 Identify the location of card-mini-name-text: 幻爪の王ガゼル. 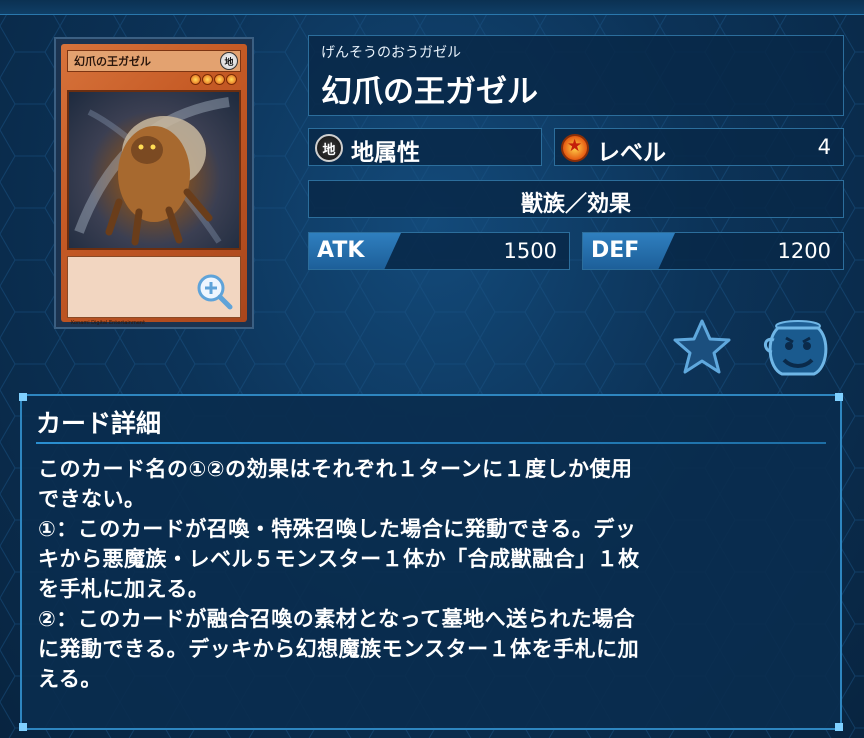
(112, 61).